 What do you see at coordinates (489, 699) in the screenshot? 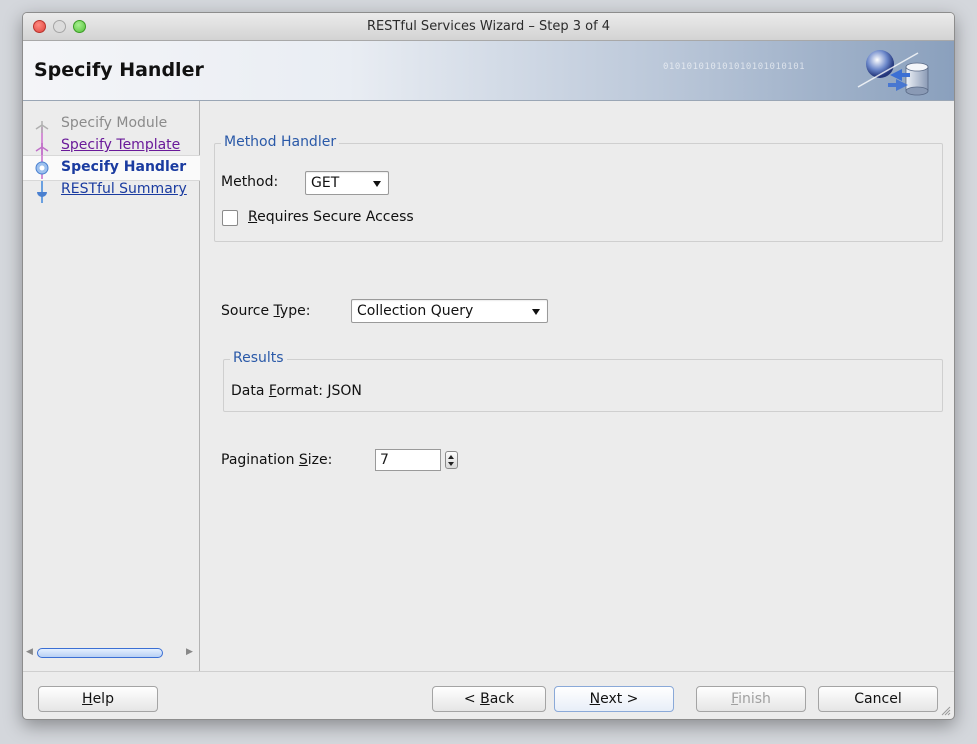
I see `back-button: < Back` at bounding box center [489, 699].